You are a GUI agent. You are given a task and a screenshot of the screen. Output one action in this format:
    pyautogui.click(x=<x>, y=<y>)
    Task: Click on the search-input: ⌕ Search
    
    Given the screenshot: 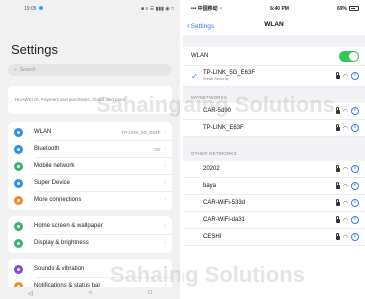 What is the action you would take?
    pyautogui.click(x=90, y=70)
    